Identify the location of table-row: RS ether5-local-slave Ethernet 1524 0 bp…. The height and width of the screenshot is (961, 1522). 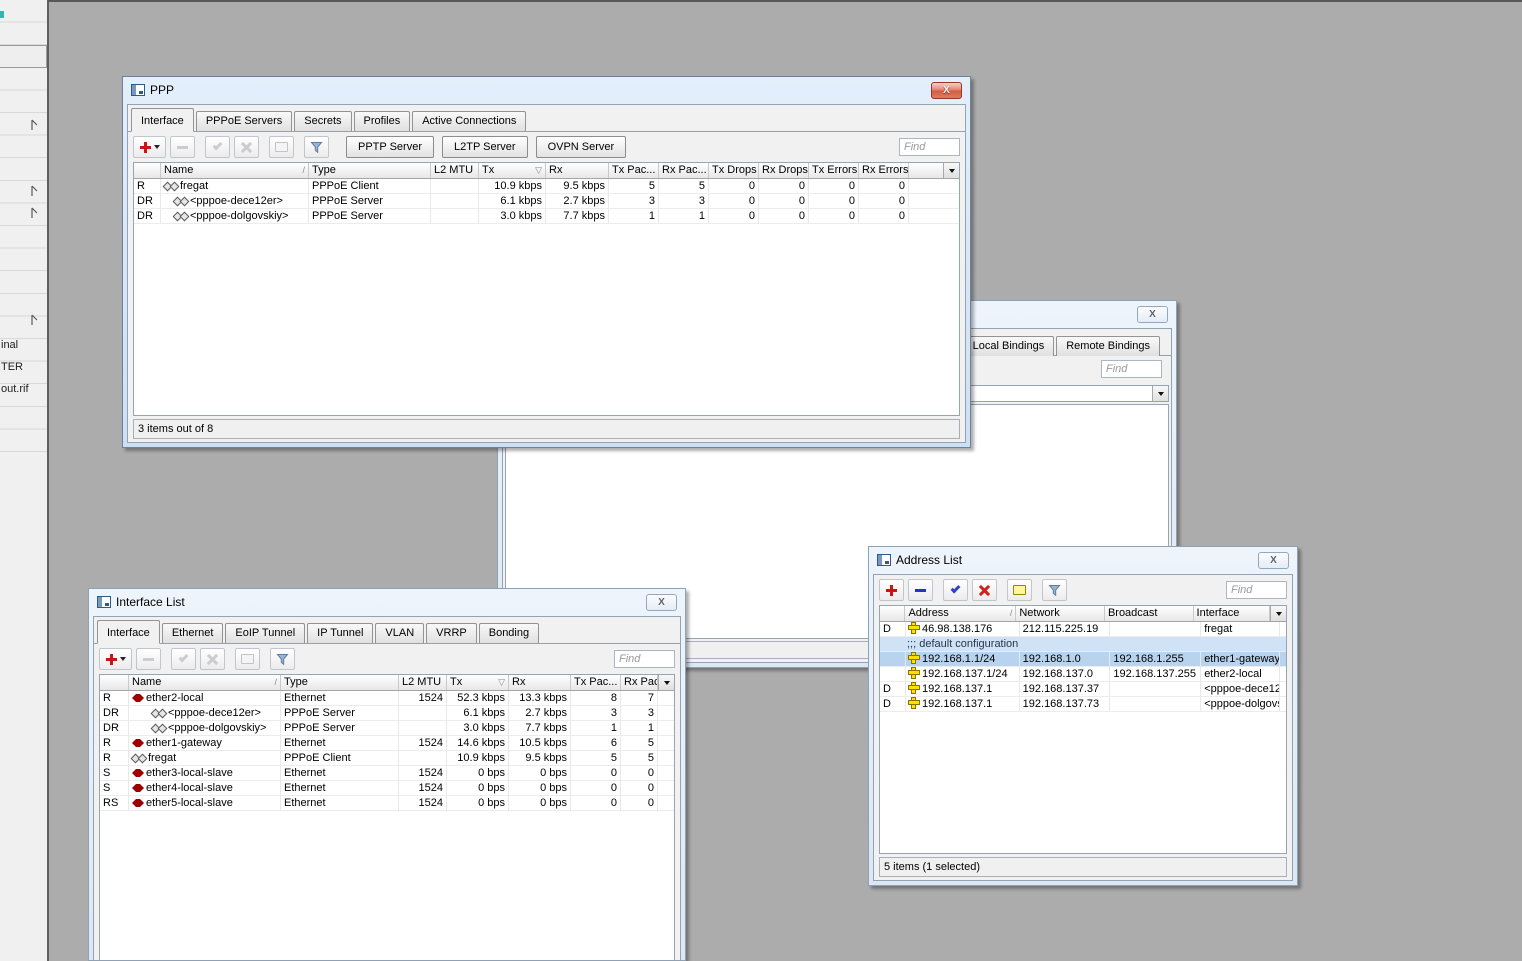
(387, 803).